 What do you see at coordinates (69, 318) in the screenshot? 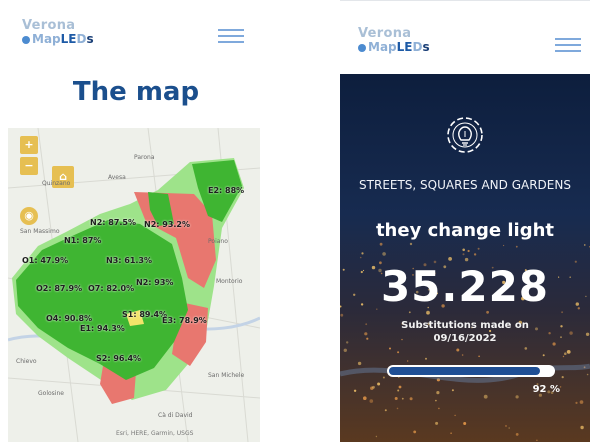
I see `zone-percent-label: O4: 90.8%` at bounding box center [69, 318].